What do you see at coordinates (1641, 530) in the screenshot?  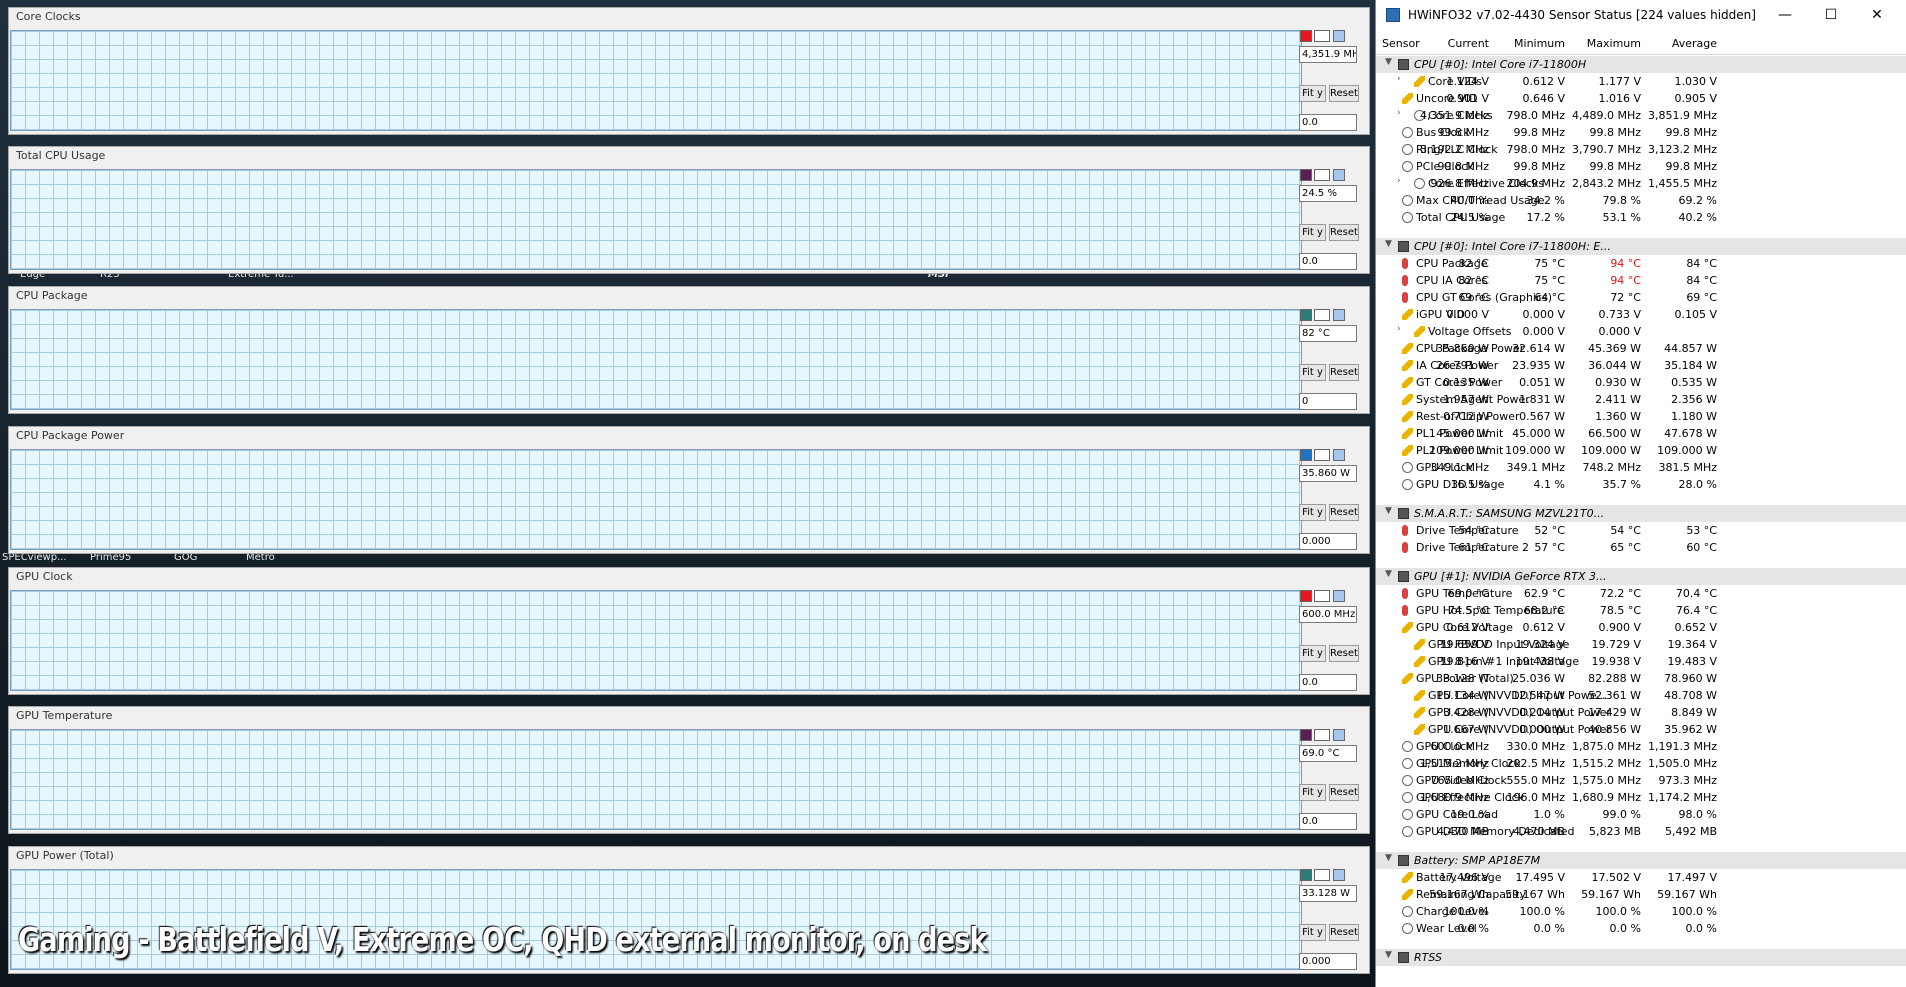 I see `sensor-row: Drive Temperature 54 °C 52 °C 54 °C 53 °C` at bounding box center [1641, 530].